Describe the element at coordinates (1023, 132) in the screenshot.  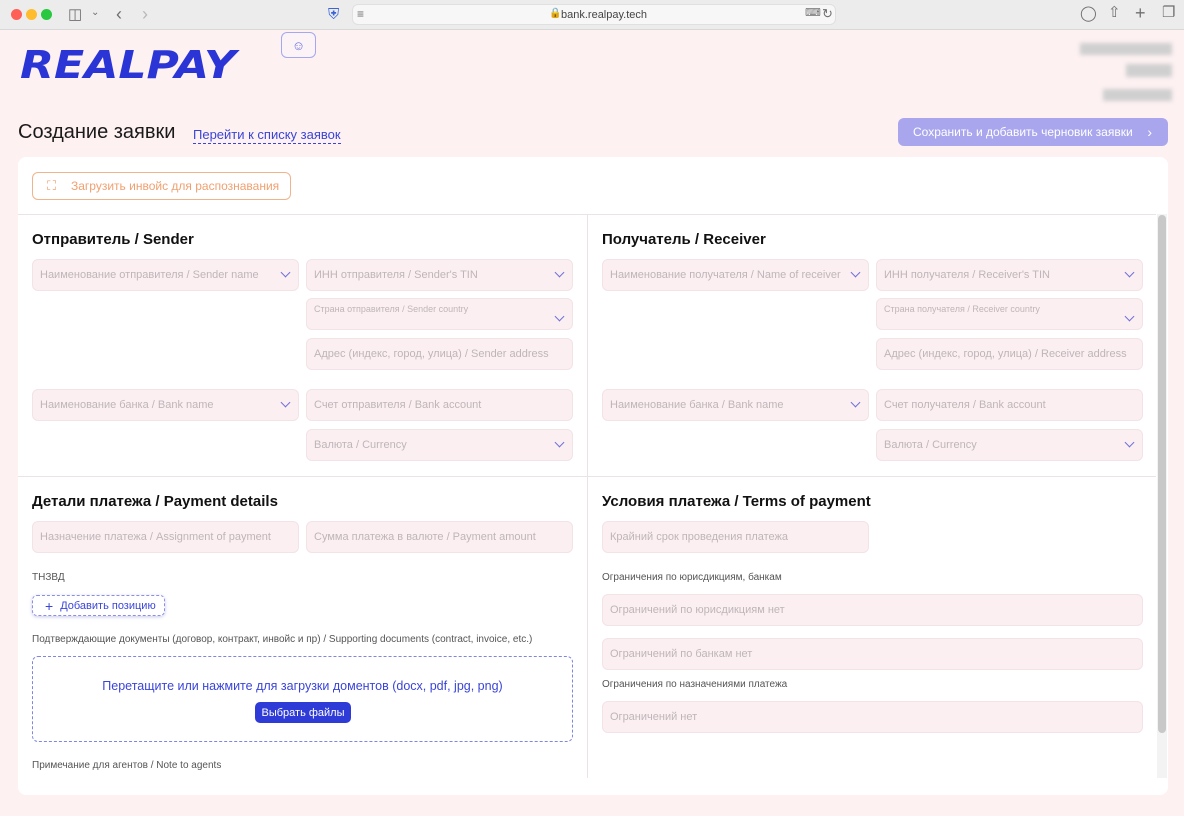
I see `save-draft-label: Сохранить и добавить черновик заявки` at that location.